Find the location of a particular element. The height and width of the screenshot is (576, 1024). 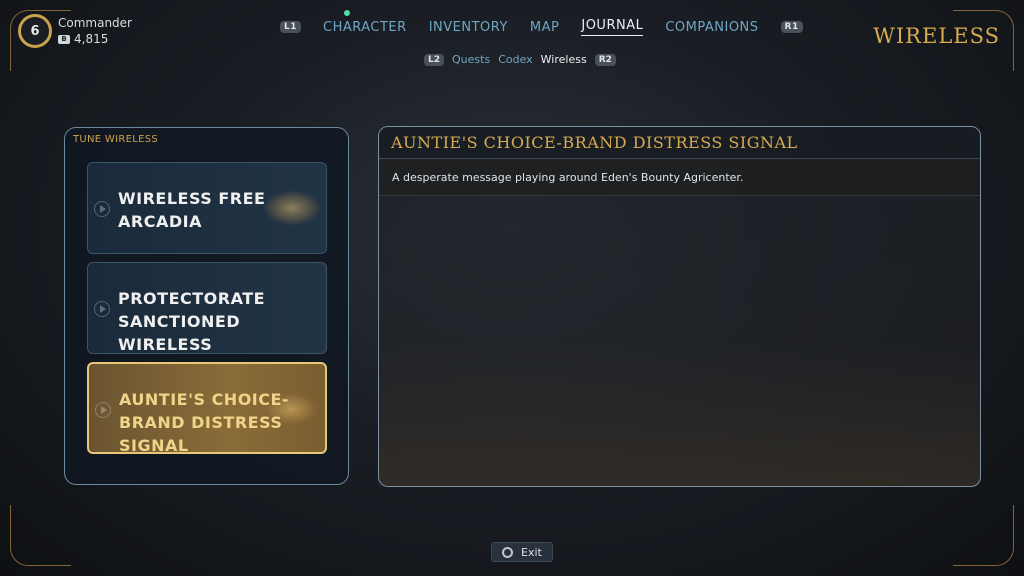

tab-companions: COMPANIONS is located at coordinates (711, 27).